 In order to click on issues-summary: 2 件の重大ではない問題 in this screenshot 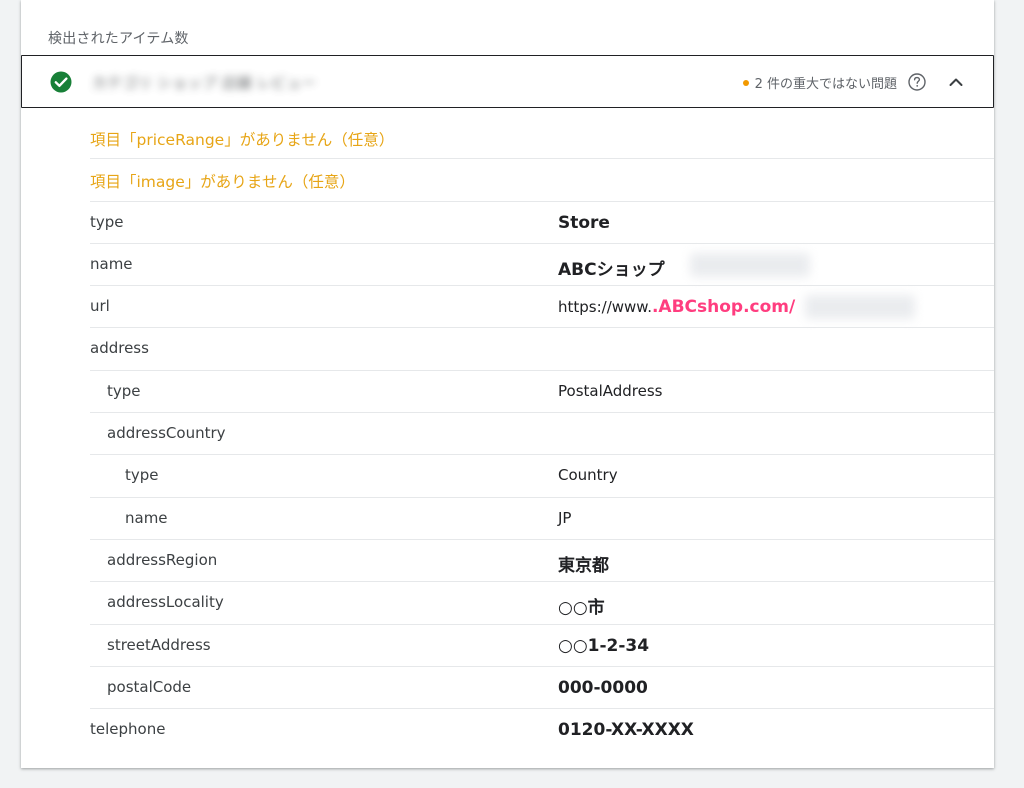, I will do `click(819, 82)`.